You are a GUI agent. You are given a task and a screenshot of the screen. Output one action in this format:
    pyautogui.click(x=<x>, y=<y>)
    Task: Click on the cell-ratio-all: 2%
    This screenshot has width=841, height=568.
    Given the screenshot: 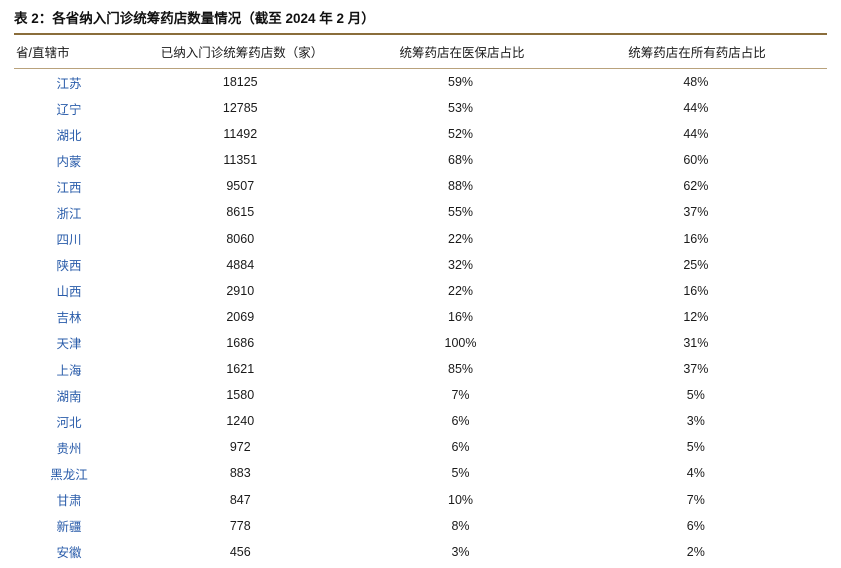 What is the action you would take?
    pyautogui.click(x=695, y=551)
    